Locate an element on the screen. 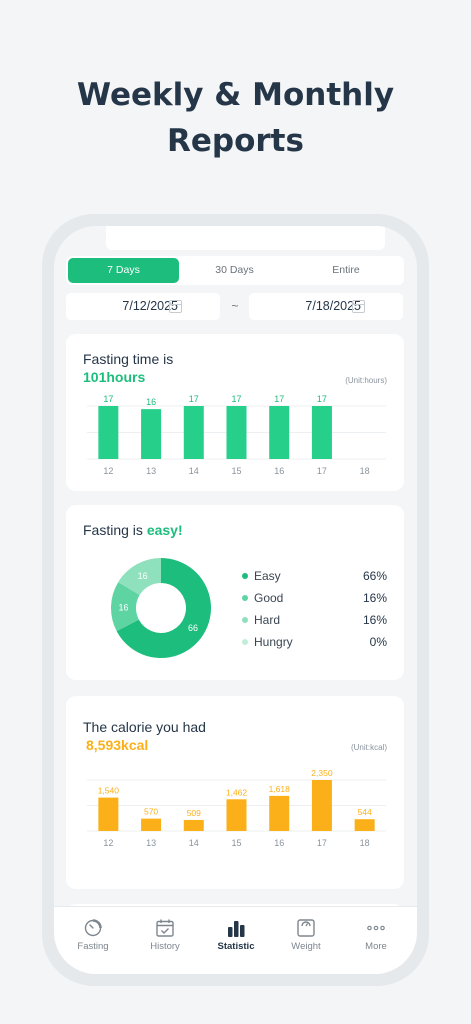 The width and height of the screenshot is (471, 1024). legend-value-hard: 16% is located at coordinates (374, 620).